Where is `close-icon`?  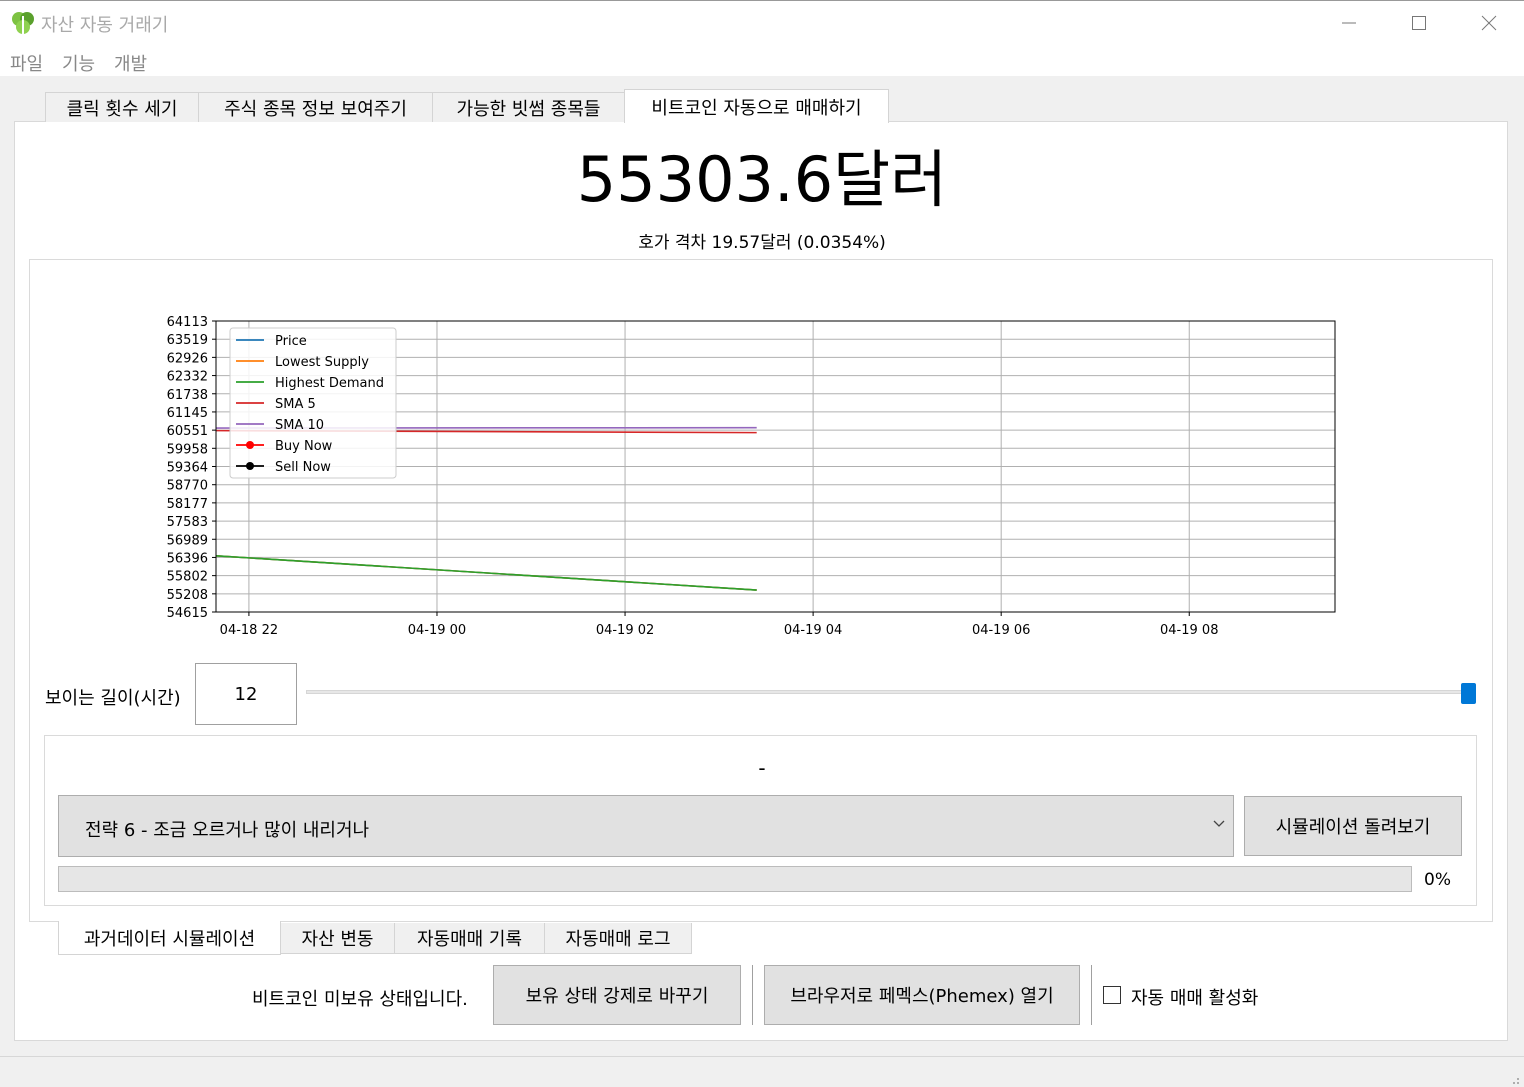 close-icon is located at coordinates (1489, 23).